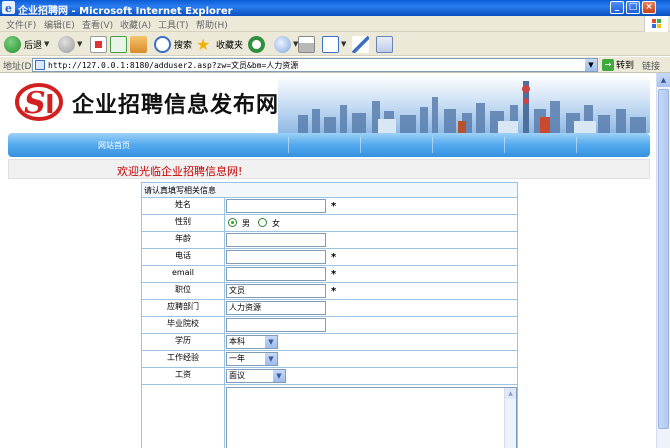 The image size is (670, 448). Describe the element at coordinates (651, 65) in the screenshot. I see `links-button: 链接` at that location.